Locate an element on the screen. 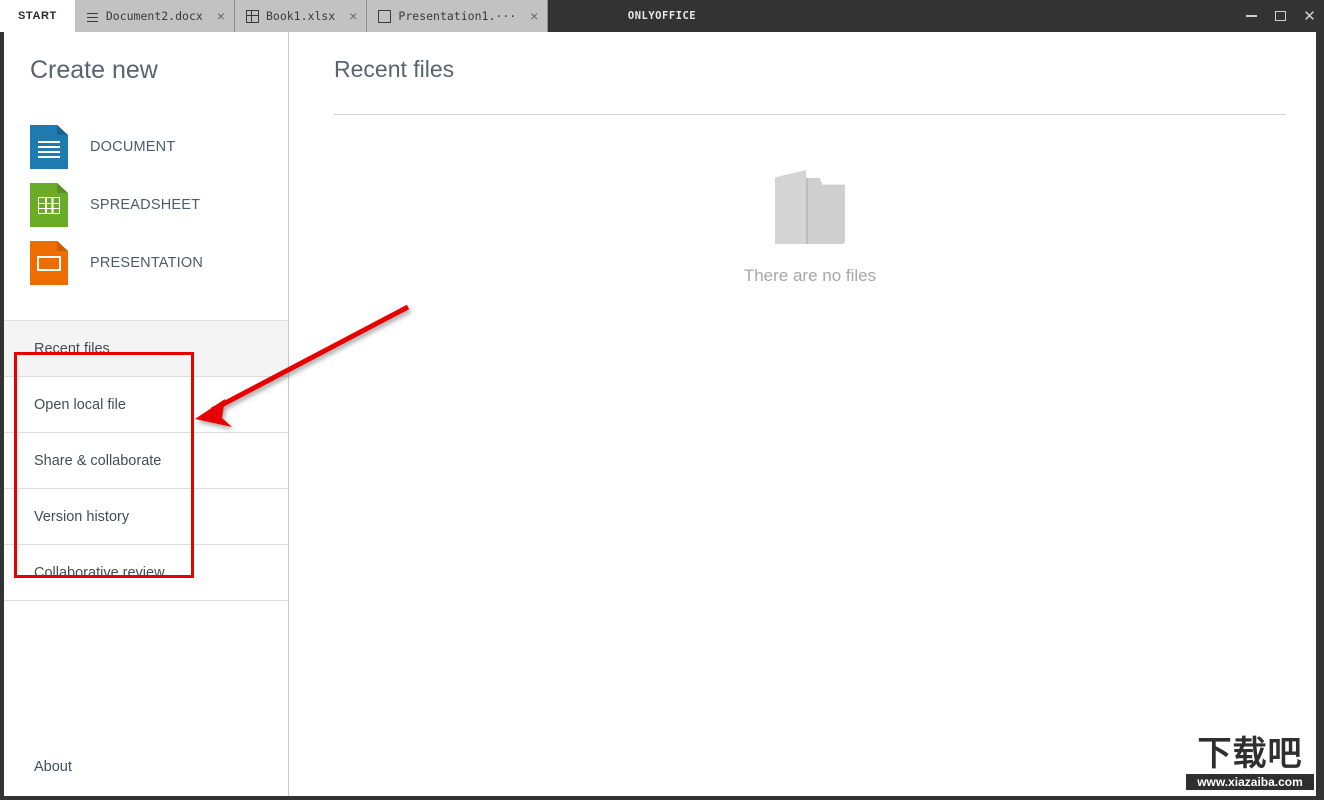 The image size is (1324, 800). tab-book1-xlsx-label: Book1.xlsx is located at coordinates (300, 16).